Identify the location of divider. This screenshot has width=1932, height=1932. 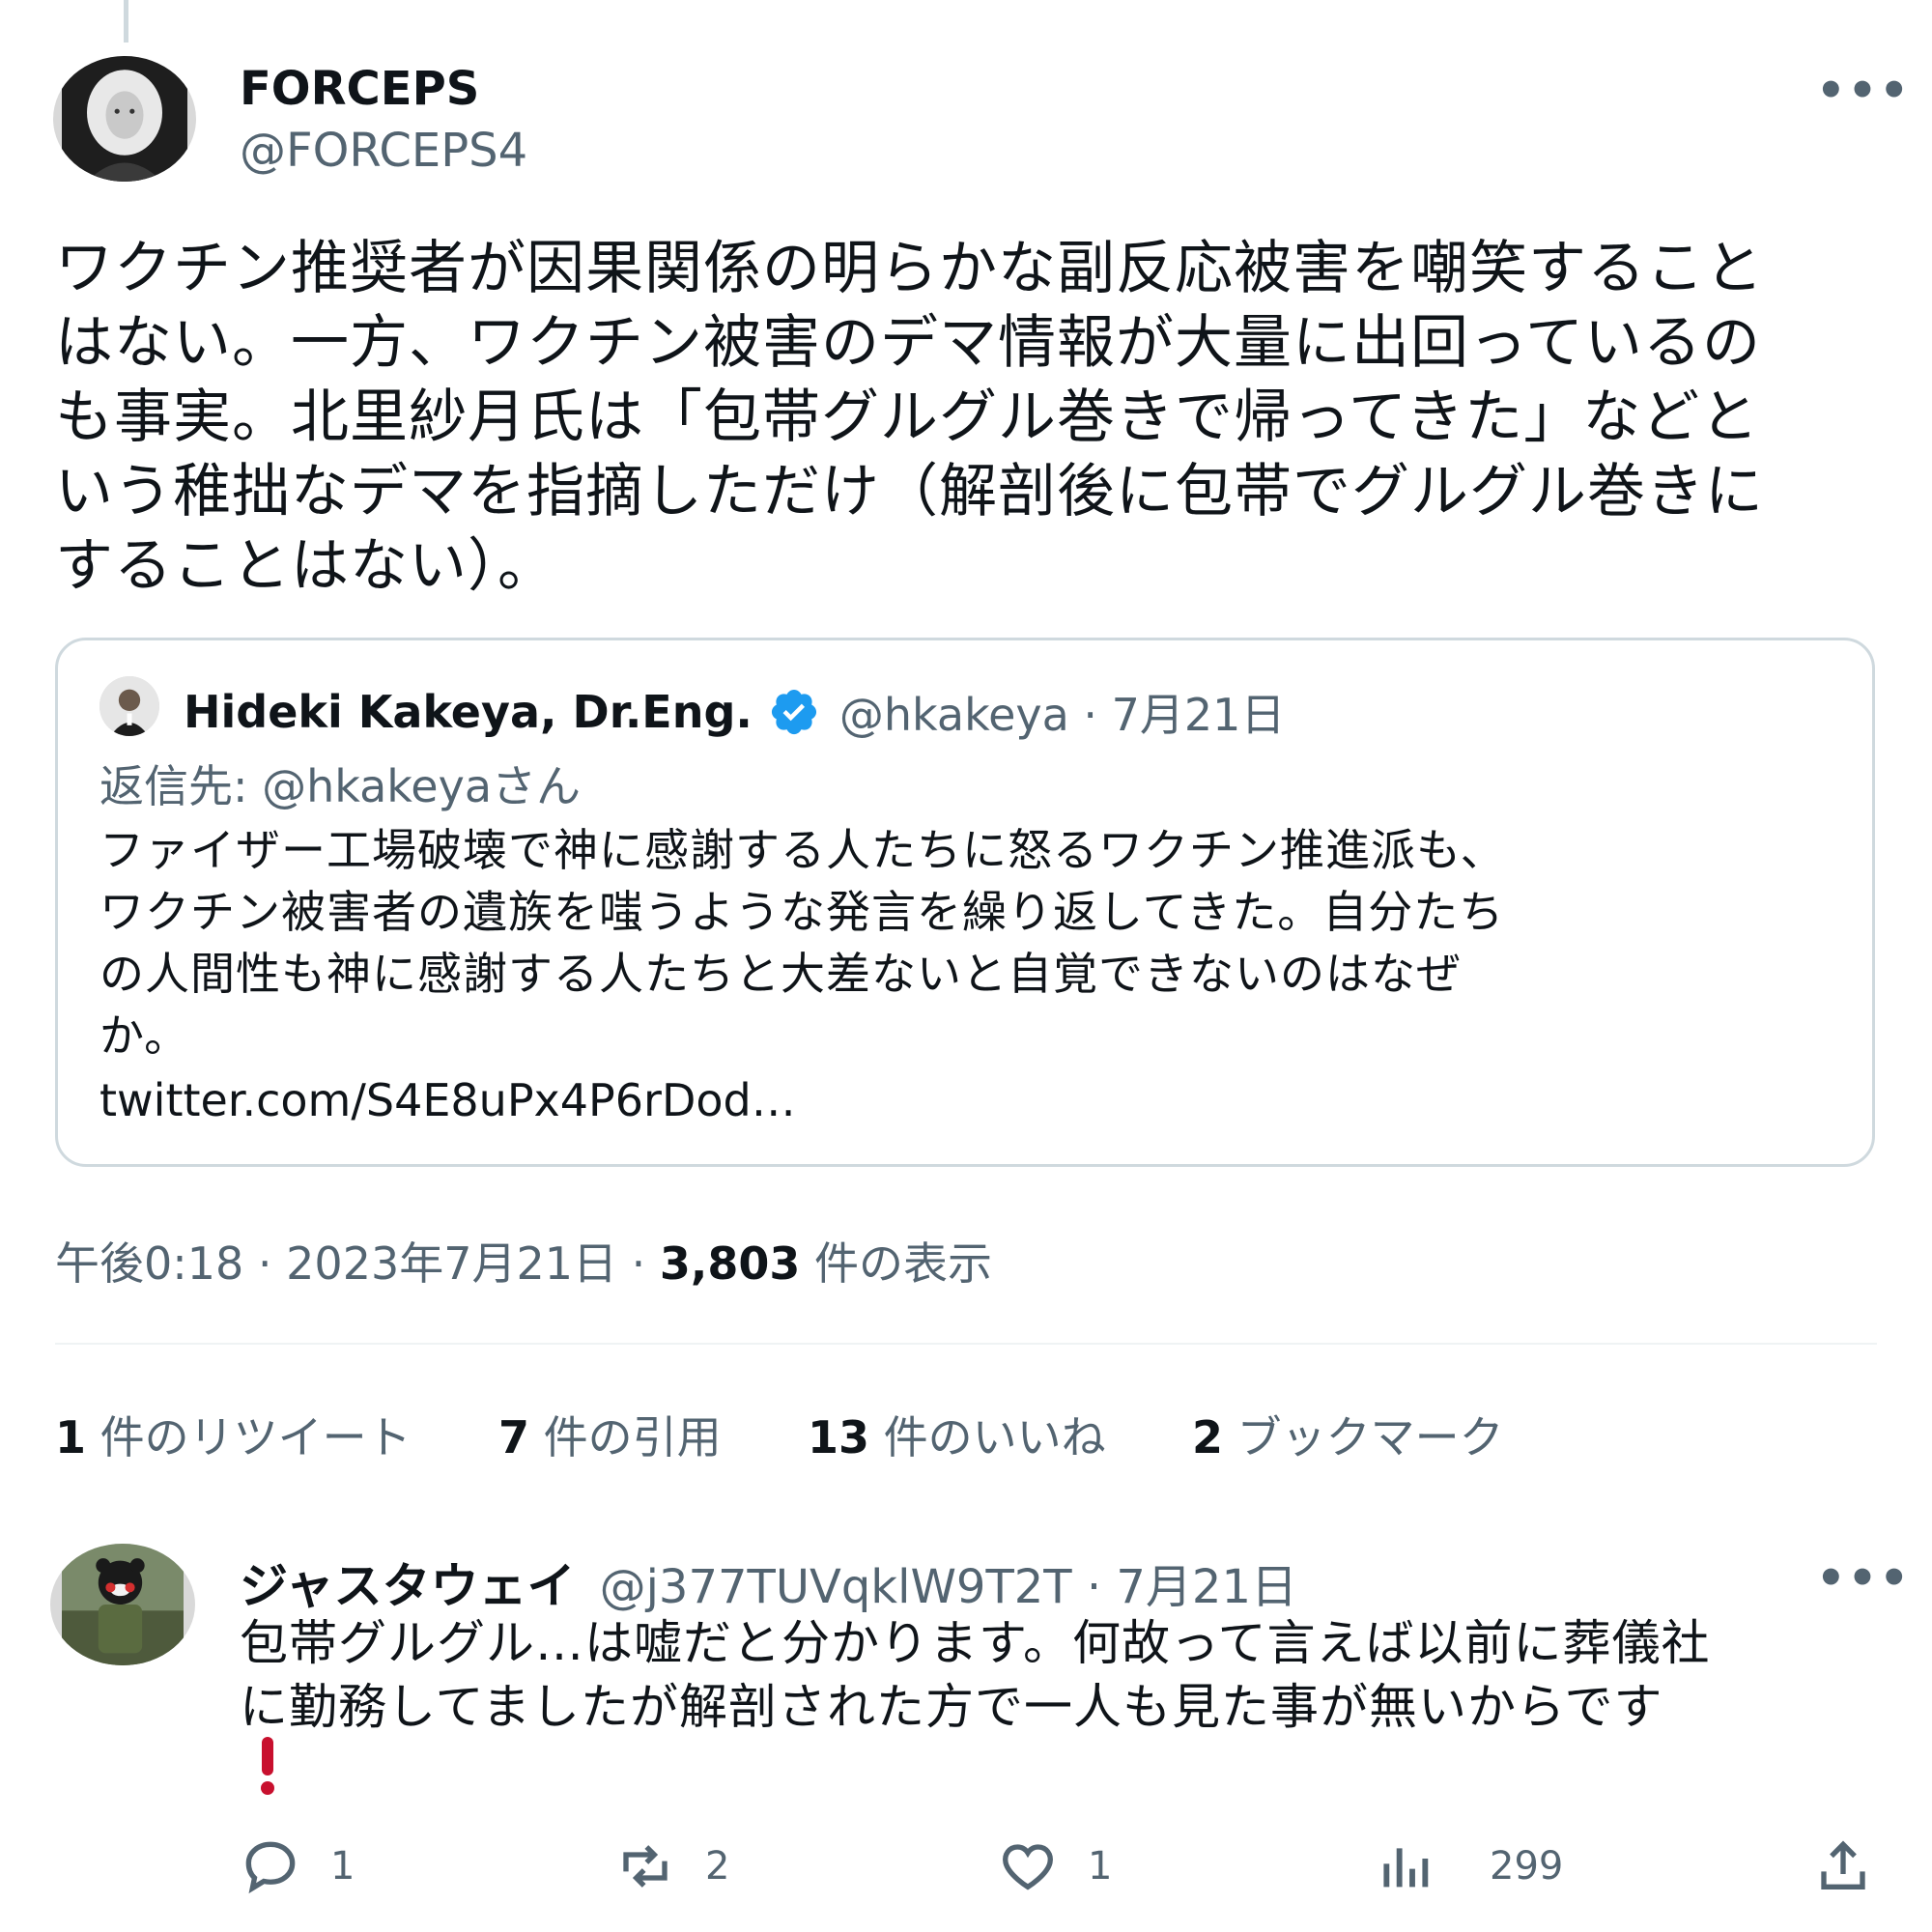
(966, 1344).